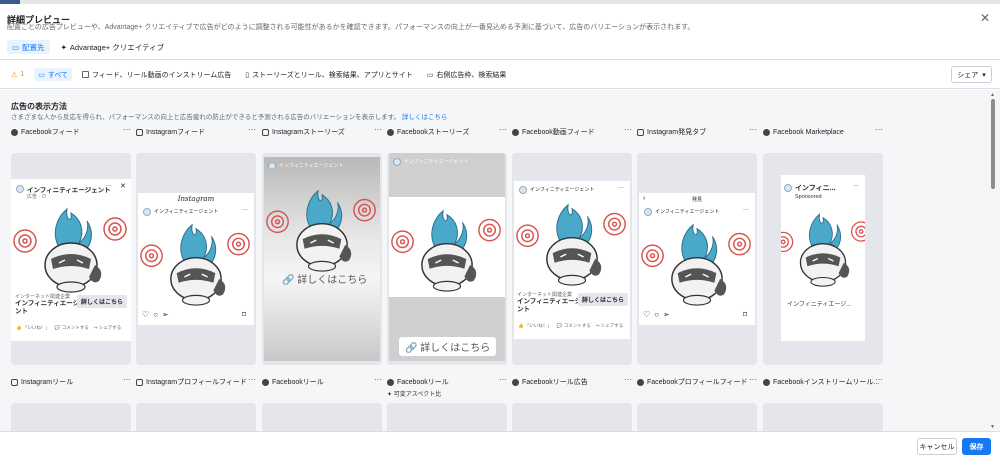 The width and height of the screenshot is (1000, 461). Describe the element at coordinates (937, 446) in the screenshot. I see `cancel-button: キャンセル` at that location.